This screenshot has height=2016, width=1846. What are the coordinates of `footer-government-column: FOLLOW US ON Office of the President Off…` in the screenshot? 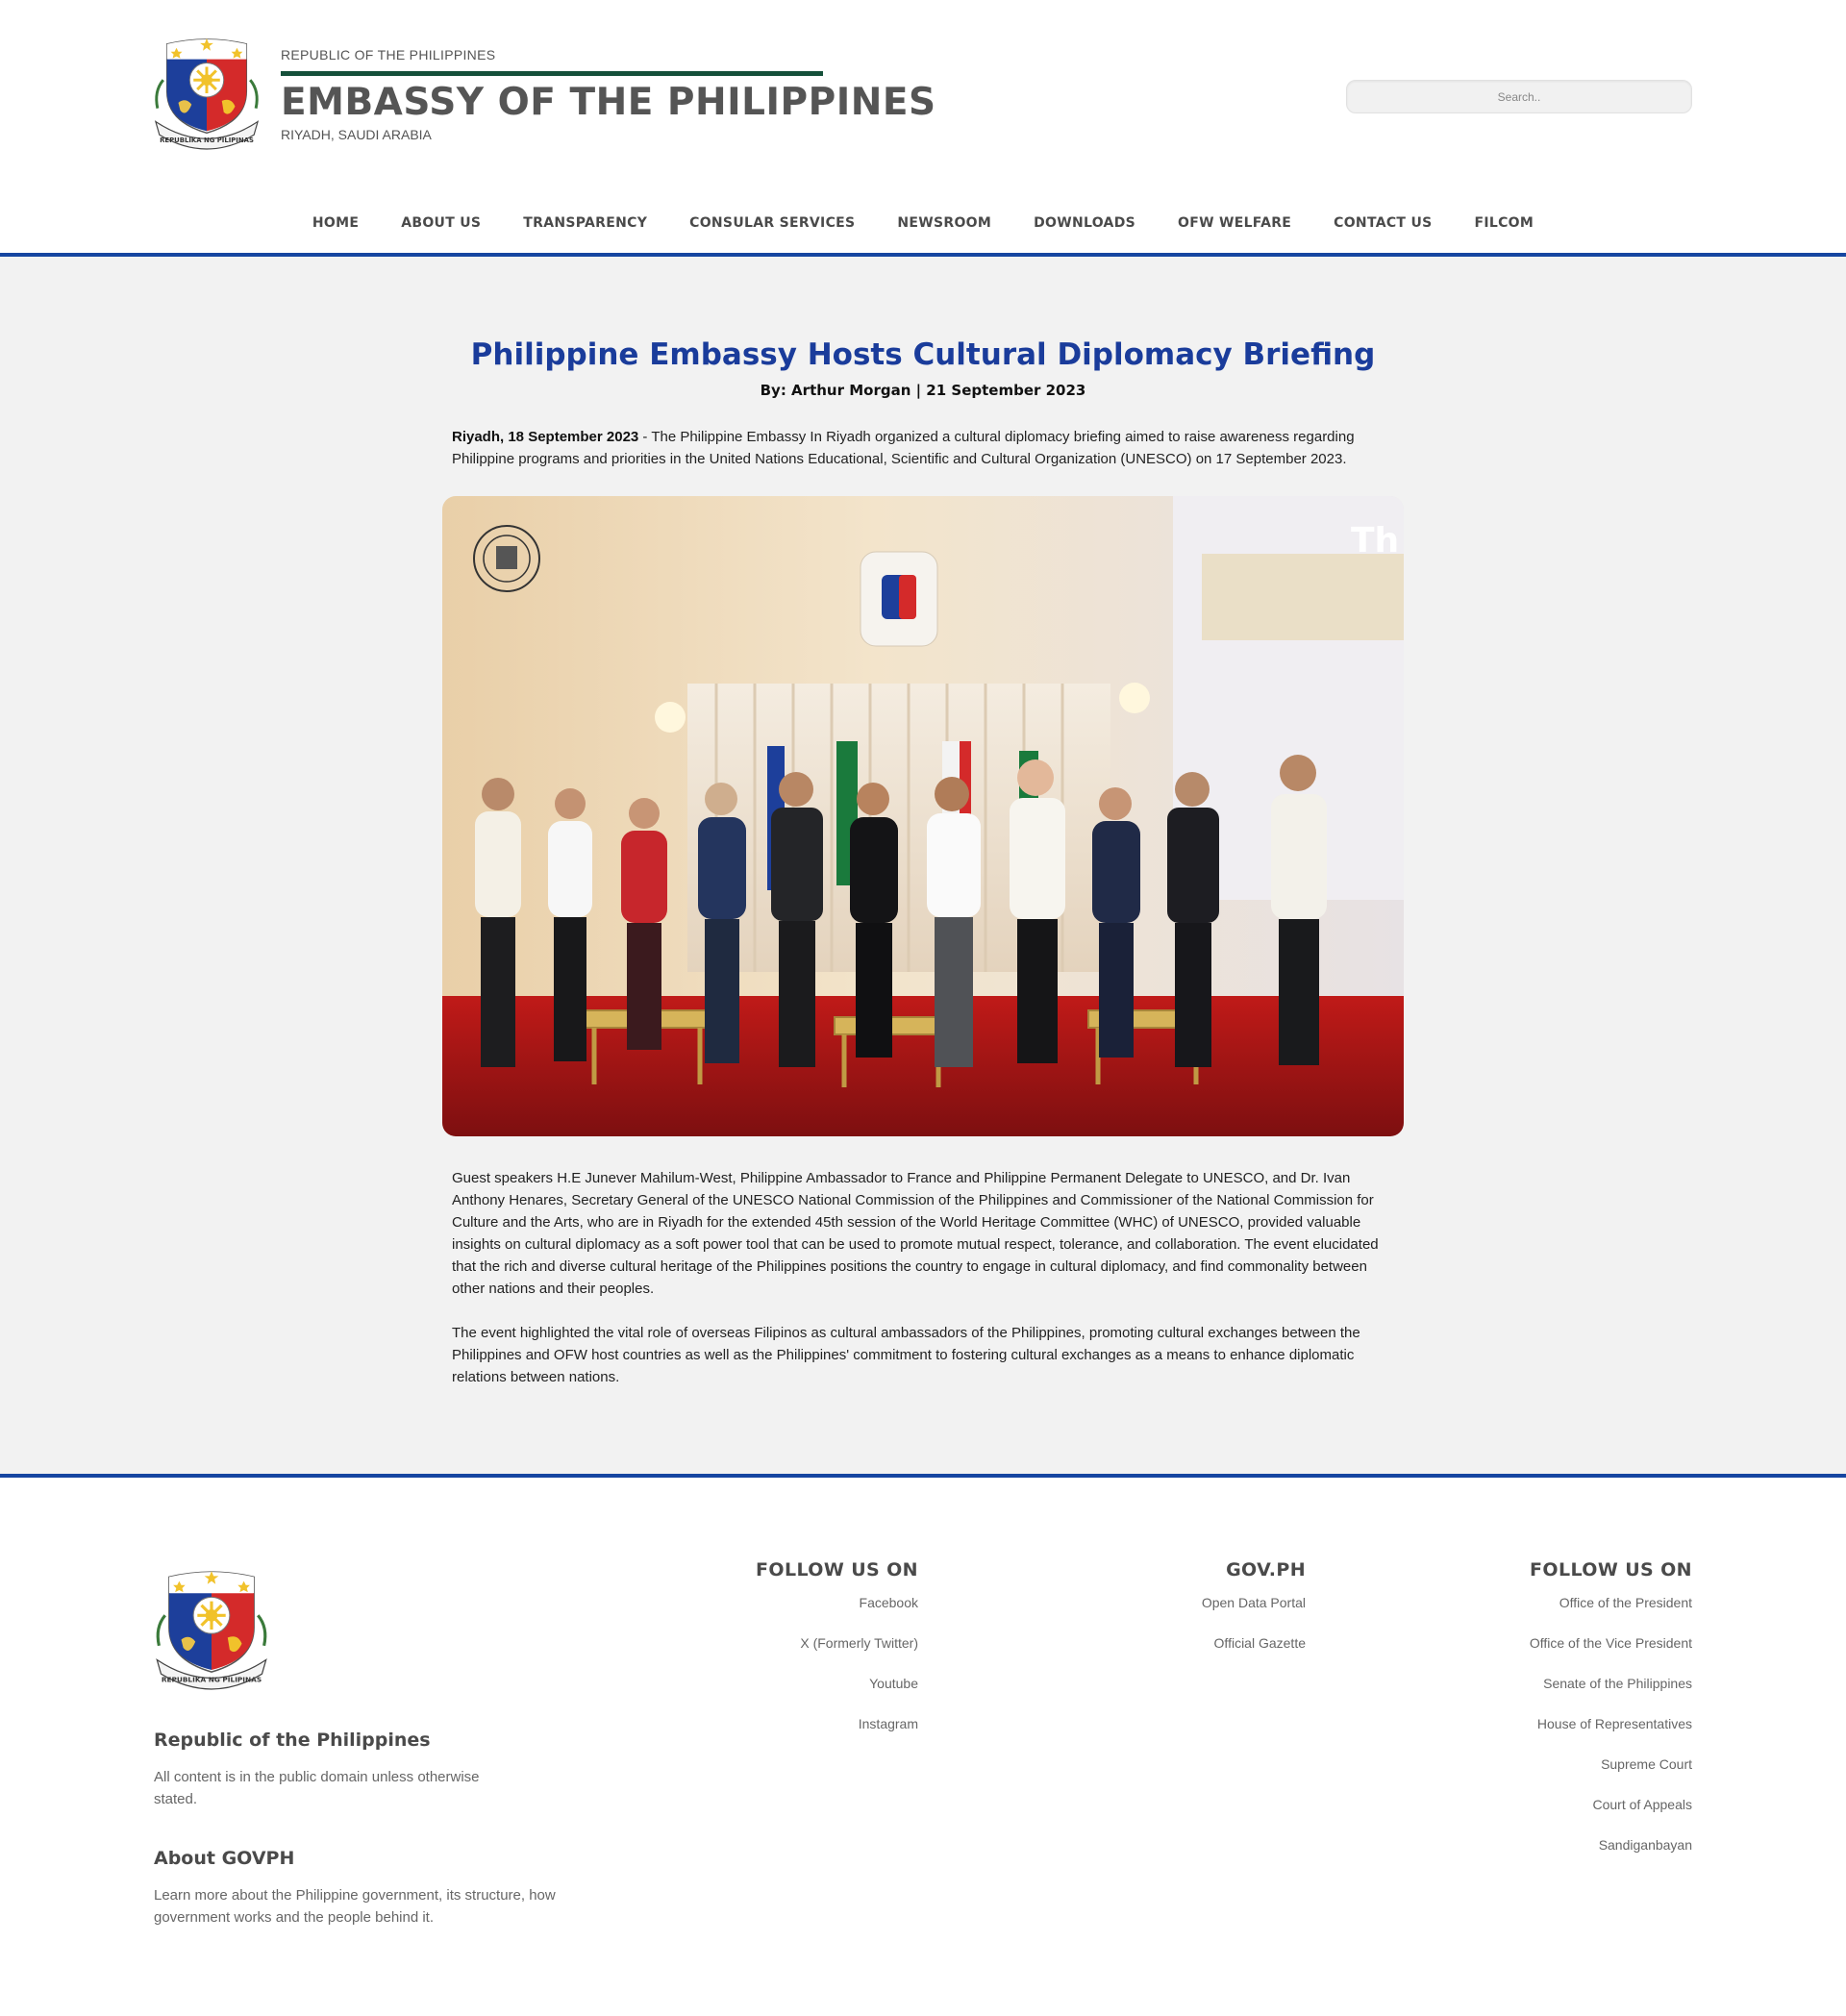 It's located at (1538, 1716).